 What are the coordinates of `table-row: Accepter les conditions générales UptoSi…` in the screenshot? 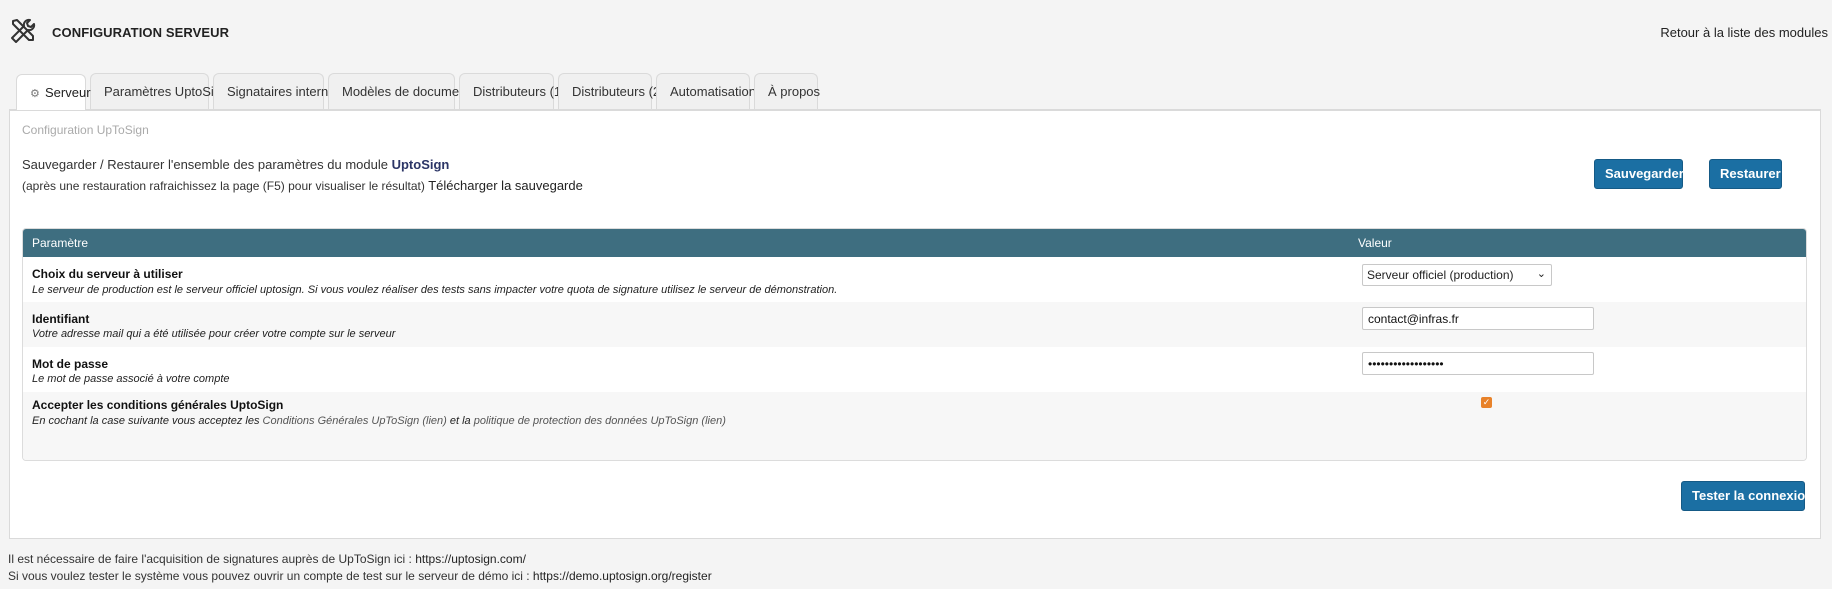 It's located at (914, 426).